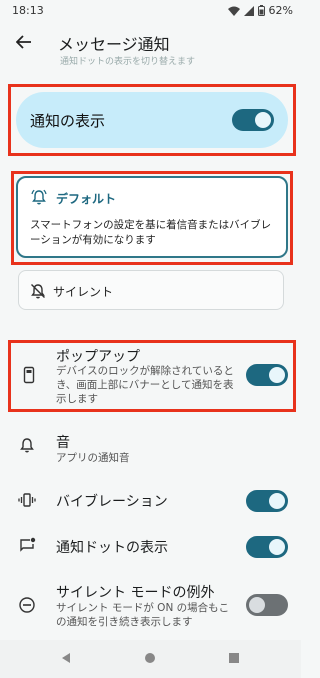  What do you see at coordinates (267, 501) in the screenshot?
I see `vibration-toggle` at bounding box center [267, 501].